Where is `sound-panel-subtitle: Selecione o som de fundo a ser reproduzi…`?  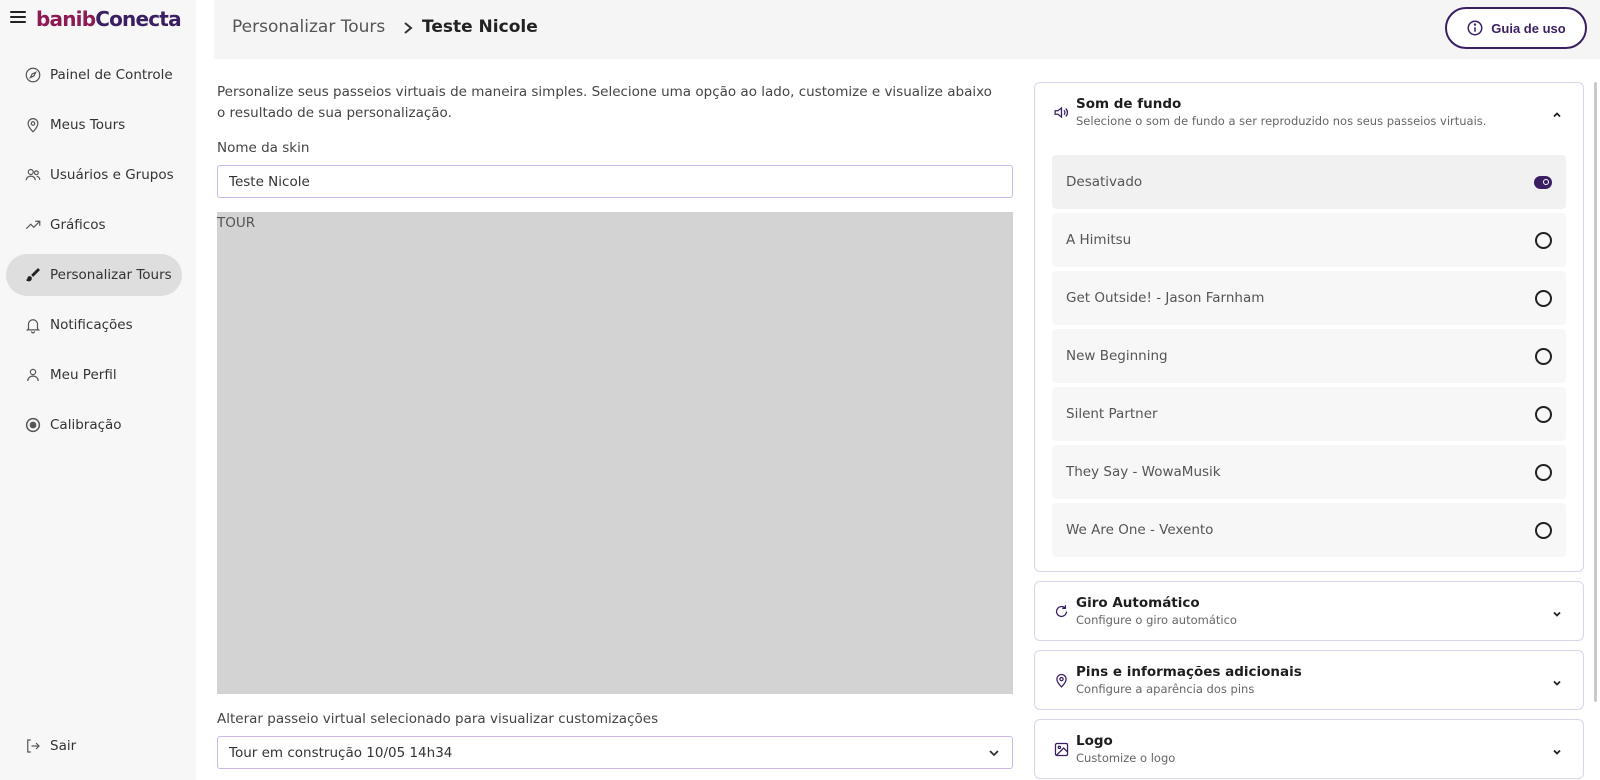 sound-panel-subtitle: Selecione o som de fundo a ser reproduzi… is located at coordinates (1281, 121).